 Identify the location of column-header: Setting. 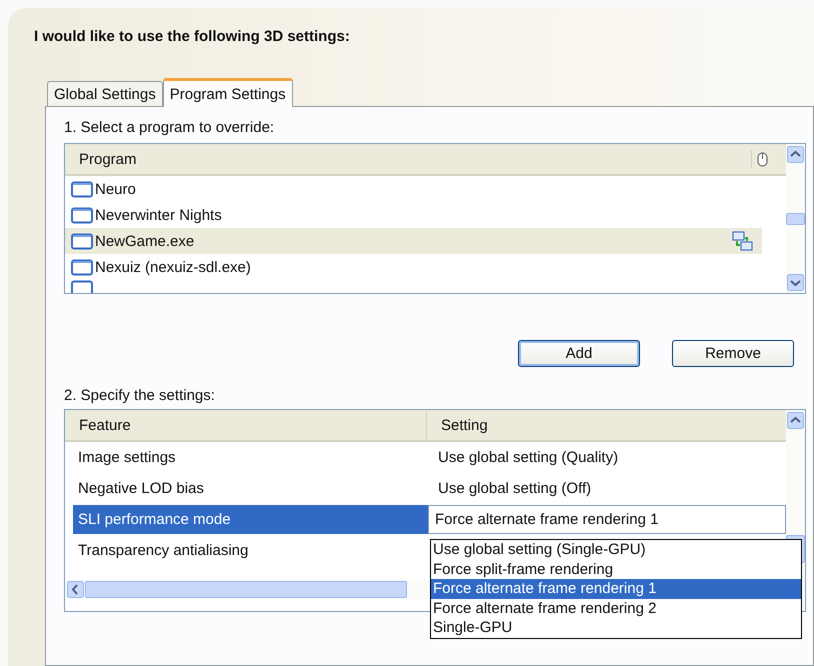
(613, 425).